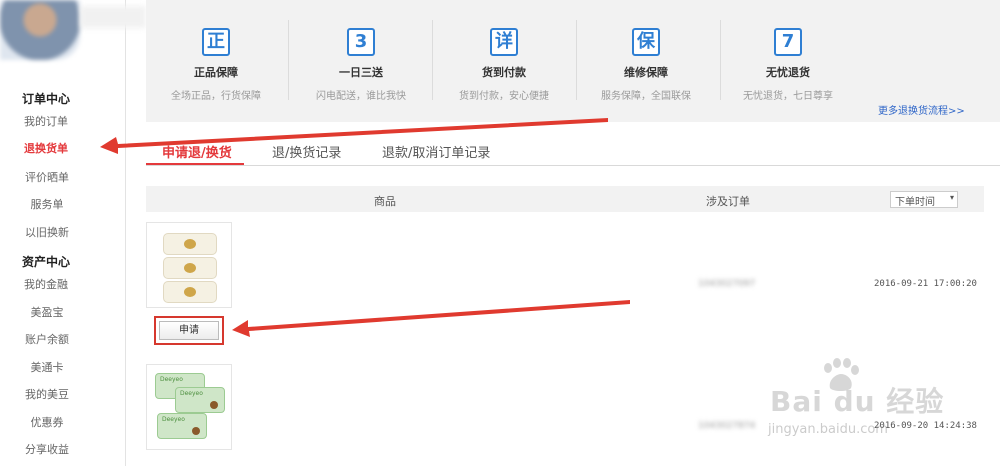 The width and height of the screenshot is (1000, 466). What do you see at coordinates (921, 109) in the screenshot?
I see `more-return-process-link: 更多退换货流程>>` at bounding box center [921, 109].